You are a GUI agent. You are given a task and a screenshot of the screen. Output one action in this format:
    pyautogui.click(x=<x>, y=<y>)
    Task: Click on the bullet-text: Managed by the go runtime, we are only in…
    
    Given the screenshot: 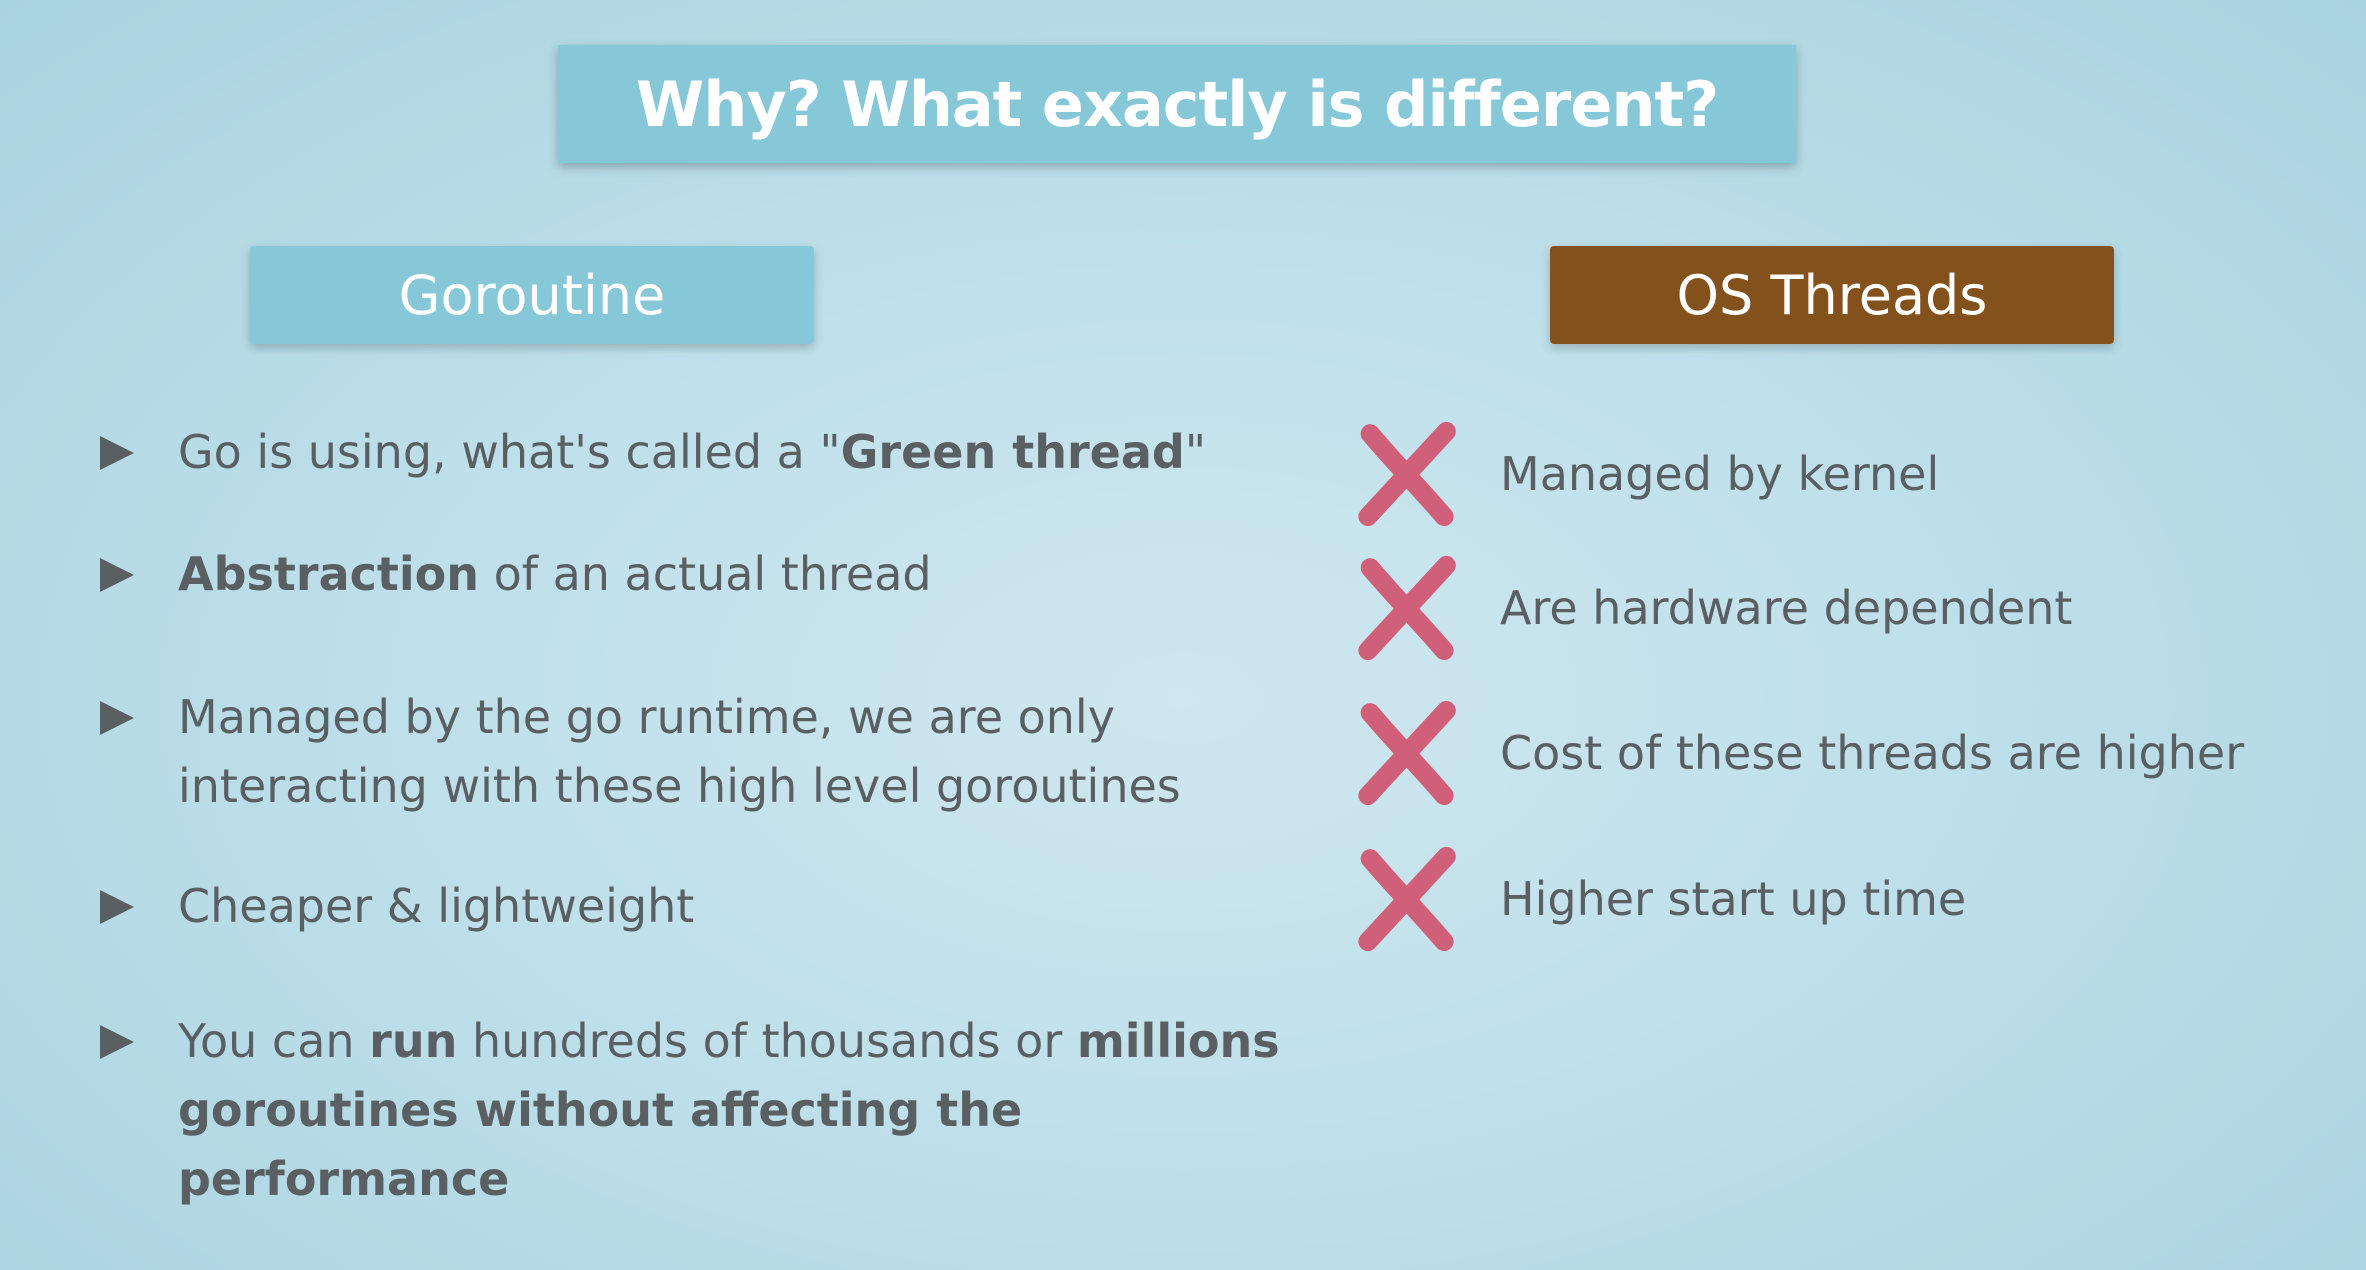 What is the action you would take?
    pyautogui.click(x=679, y=751)
    